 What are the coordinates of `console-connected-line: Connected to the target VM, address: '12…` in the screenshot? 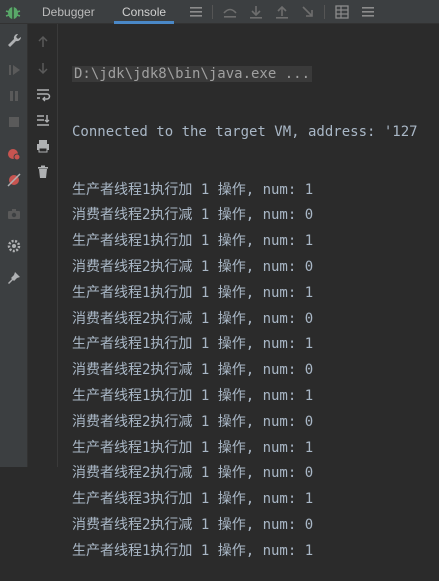 It's located at (245, 131).